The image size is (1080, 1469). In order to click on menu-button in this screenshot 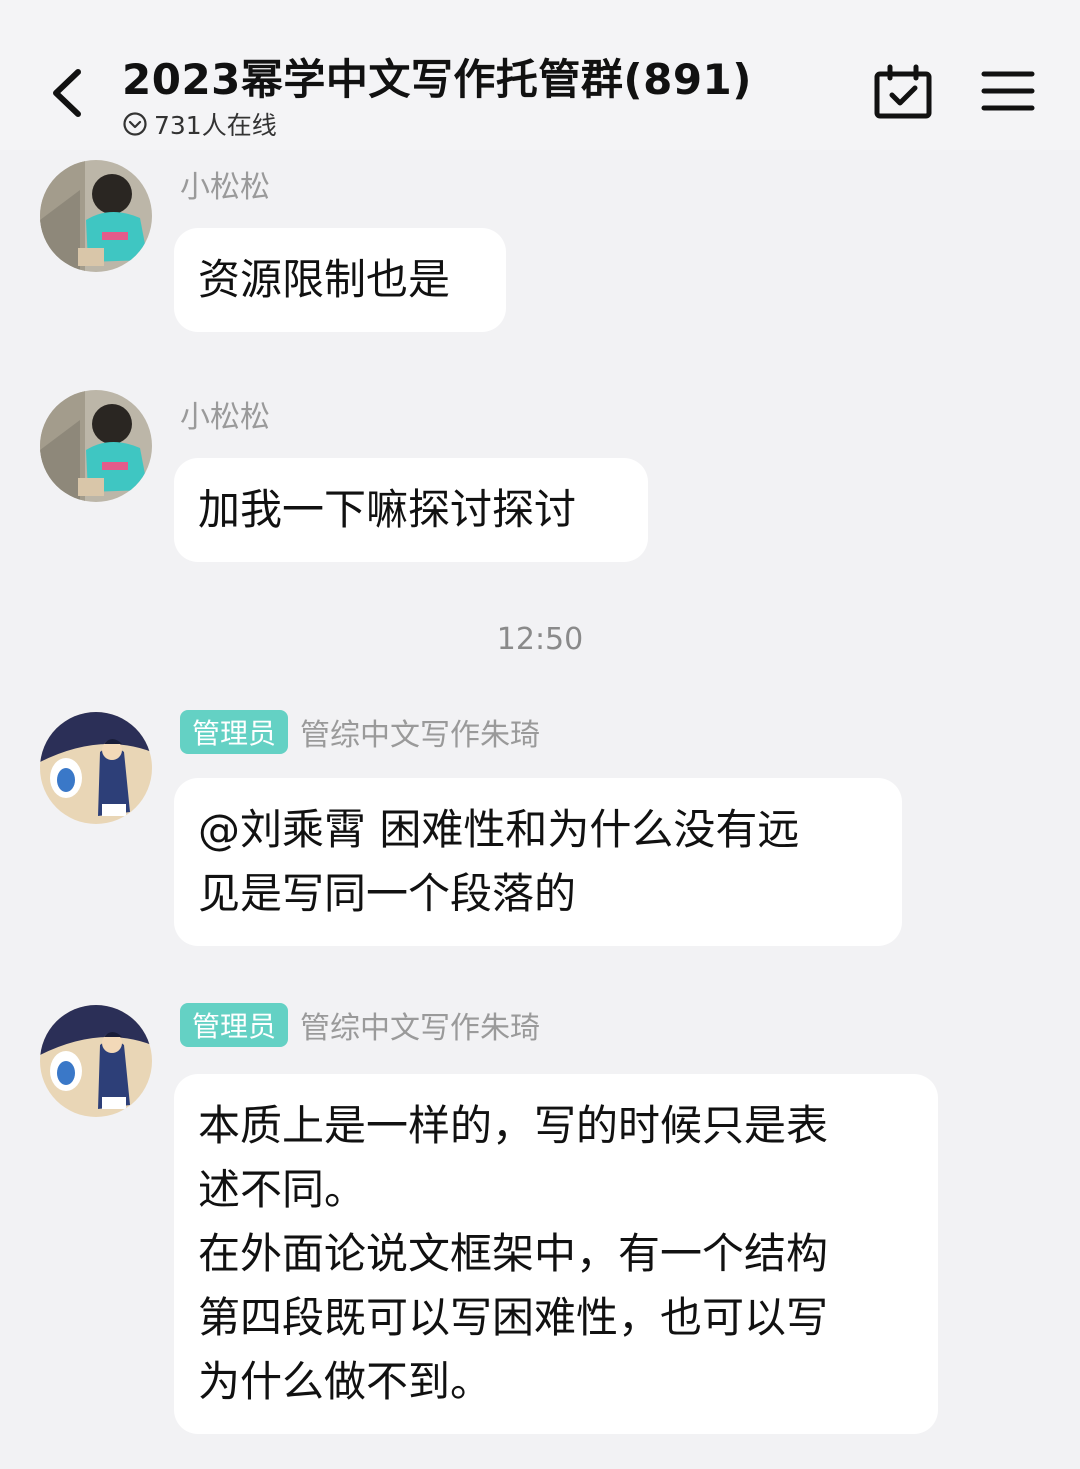, I will do `click(1008, 91)`.